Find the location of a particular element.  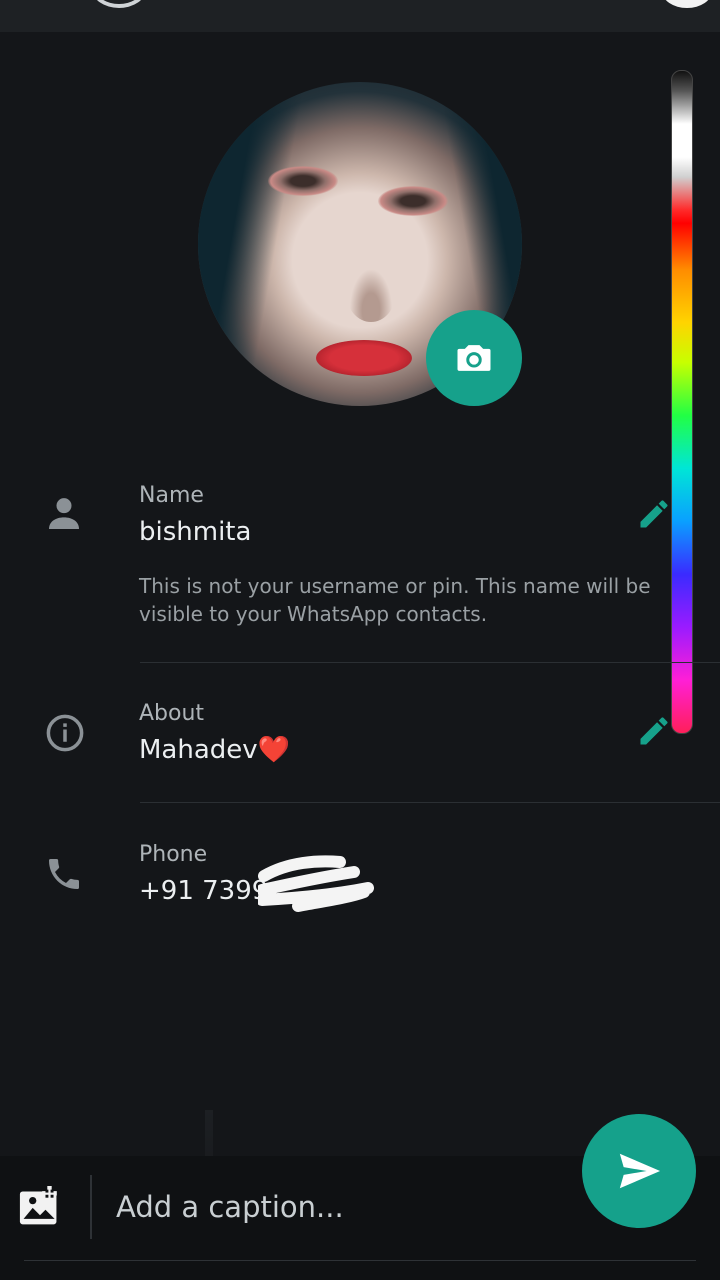

phone-icon is located at coordinates (64, 874).